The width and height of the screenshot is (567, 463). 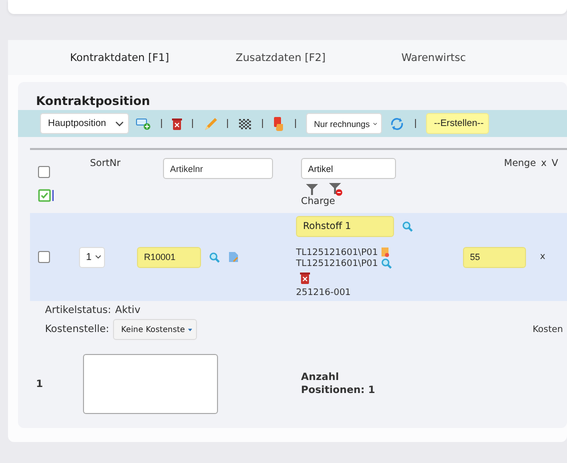 What do you see at coordinates (92, 257) in the screenshot?
I see `sort-select: 1` at bounding box center [92, 257].